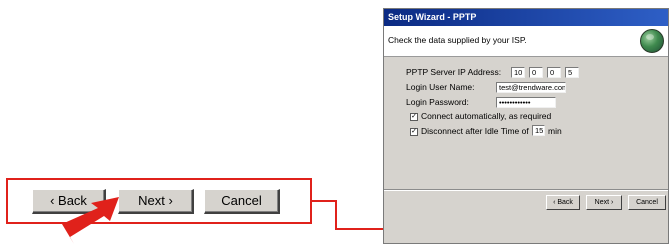  What do you see at coordinates (457, 40) in the screenshot?
I see `header-instruction: Check the data supplied by your ISP.` at bounding box center [457, 40].